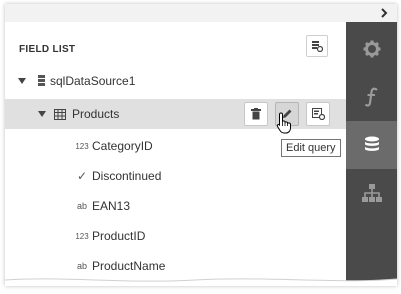 The image size is (401, 294). I want to click on field-row: ab EAN13, so click(175, 206).